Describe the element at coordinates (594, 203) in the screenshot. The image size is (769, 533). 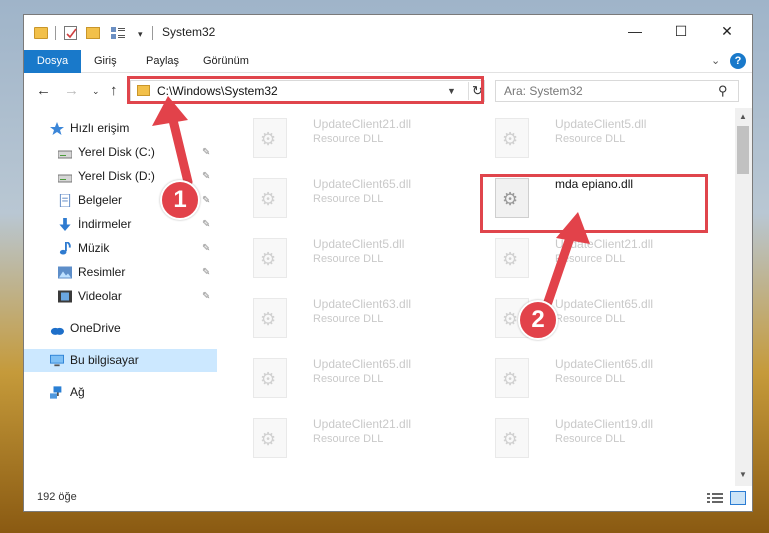
I see `file-highlight` at that location.